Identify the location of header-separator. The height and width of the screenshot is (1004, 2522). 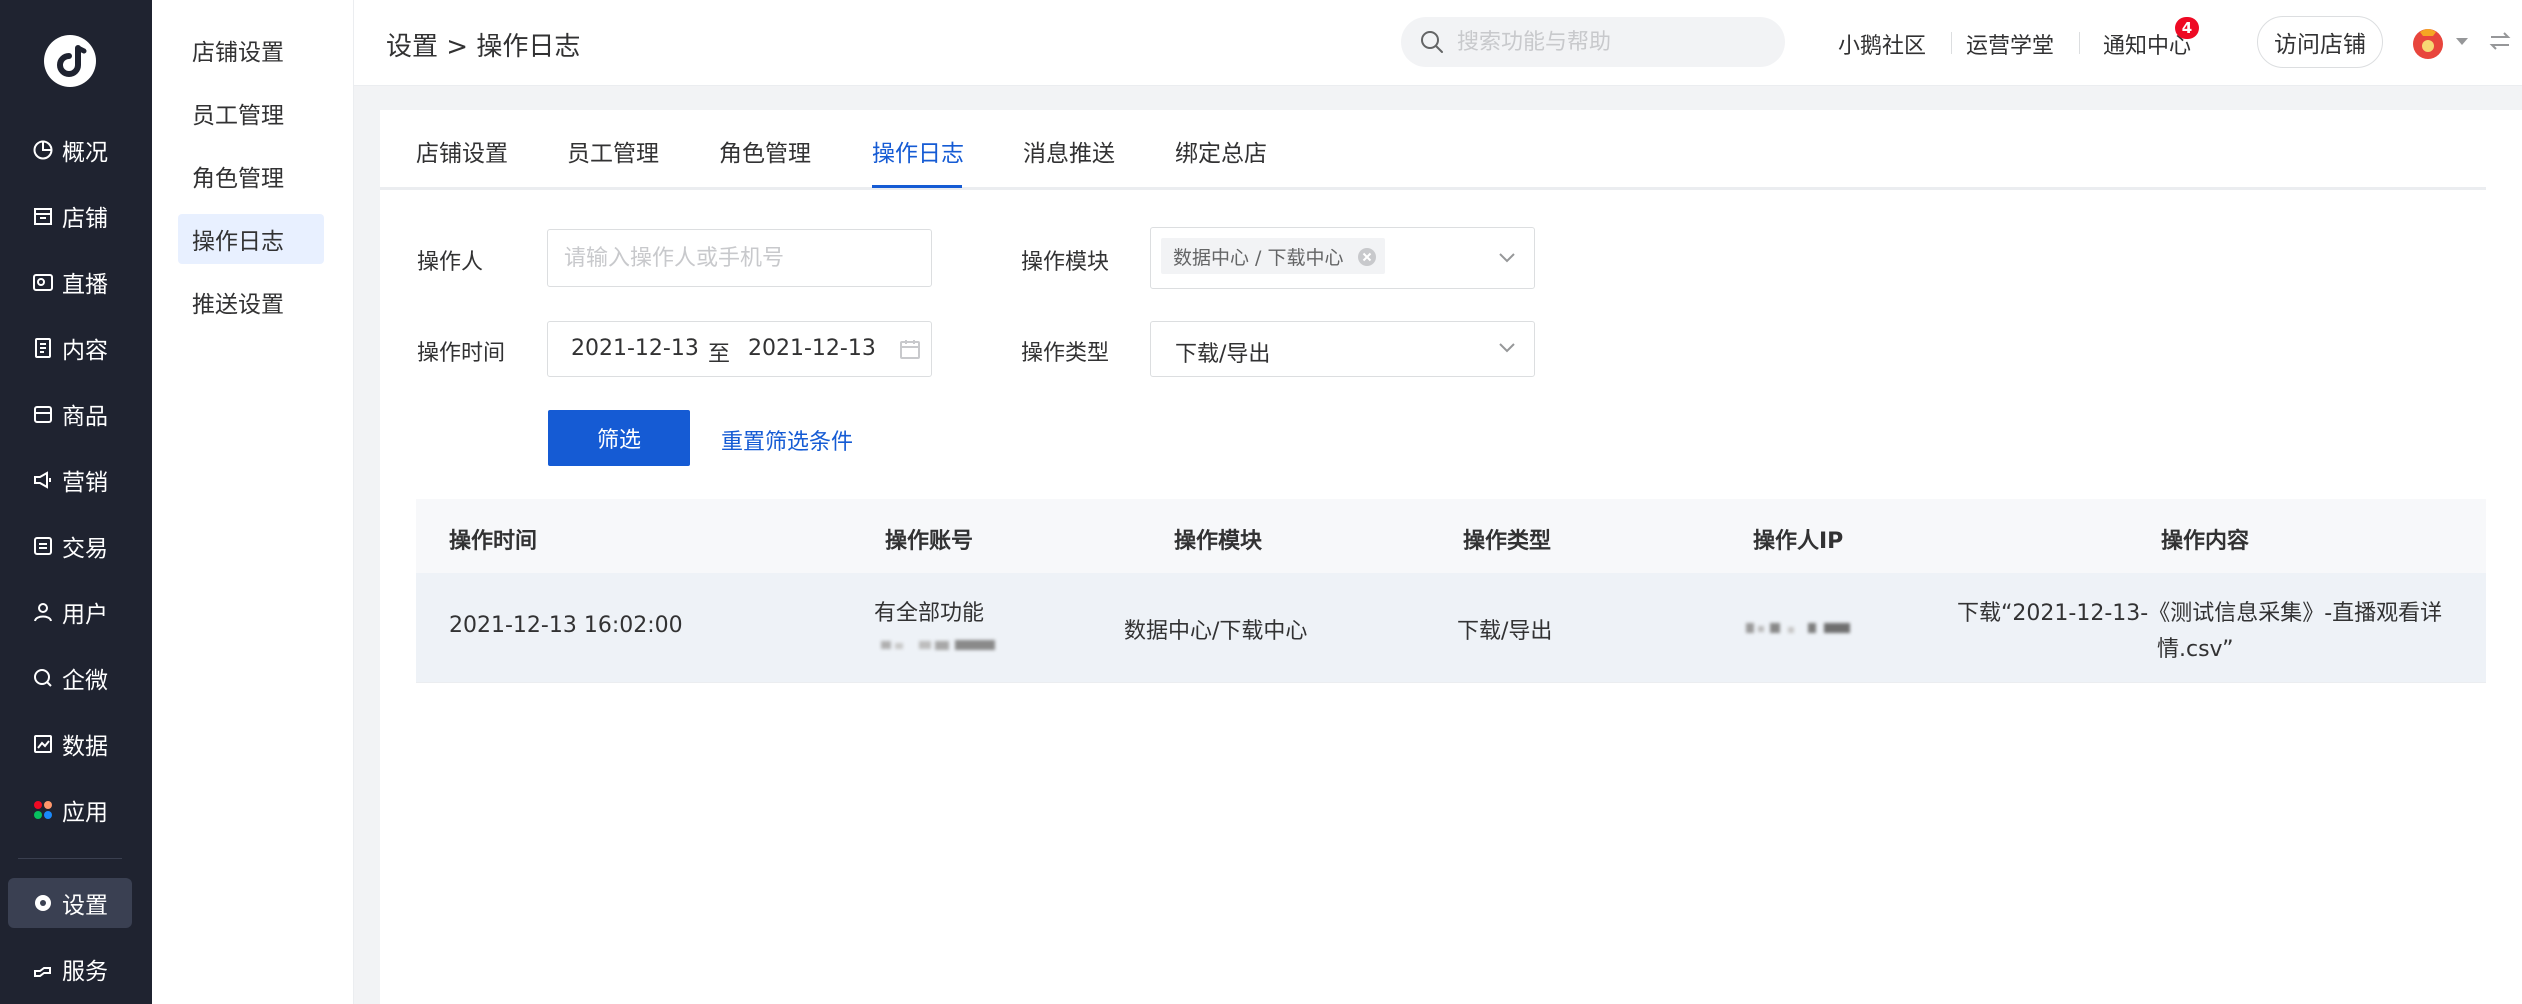
(2079, 43).